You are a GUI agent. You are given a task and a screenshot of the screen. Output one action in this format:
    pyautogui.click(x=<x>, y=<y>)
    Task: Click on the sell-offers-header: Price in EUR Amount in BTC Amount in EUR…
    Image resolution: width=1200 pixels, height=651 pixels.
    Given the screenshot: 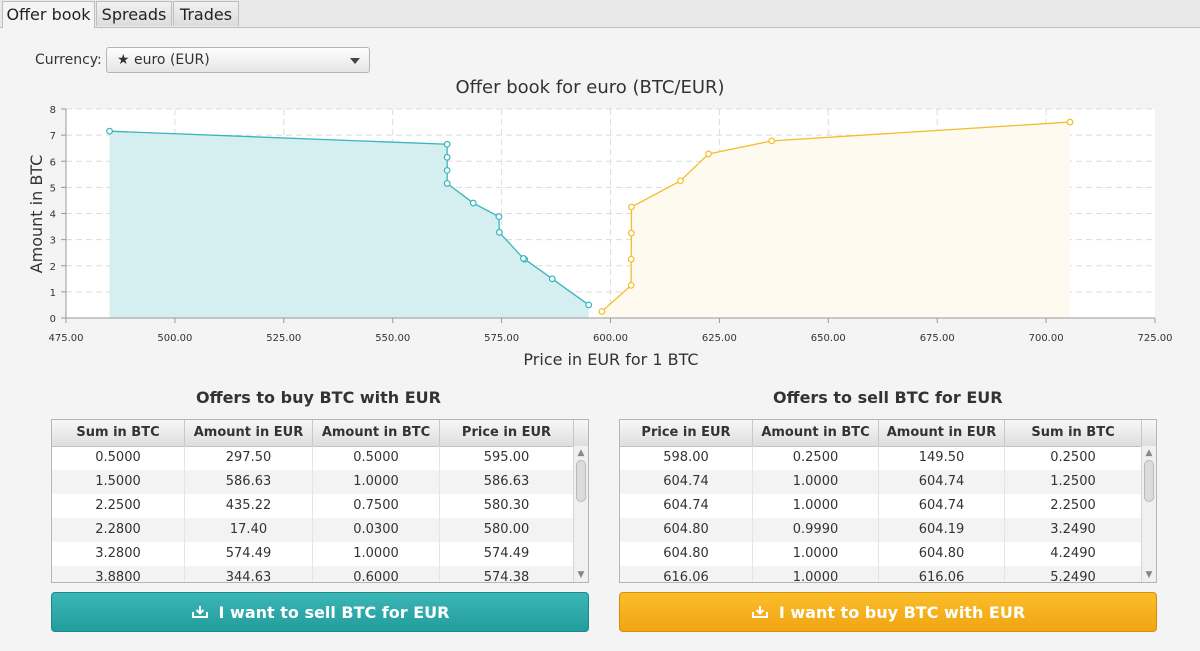 What is the action you would take?
    pyautogui.click(x=888, y=433)
    